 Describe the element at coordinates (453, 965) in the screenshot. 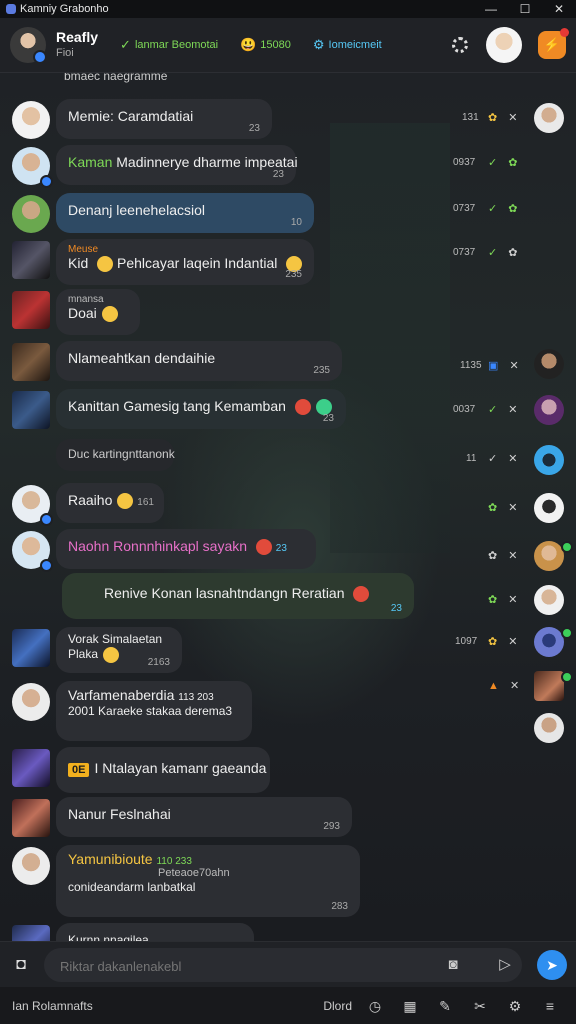

I see `photo-icon: ◙` at that location.